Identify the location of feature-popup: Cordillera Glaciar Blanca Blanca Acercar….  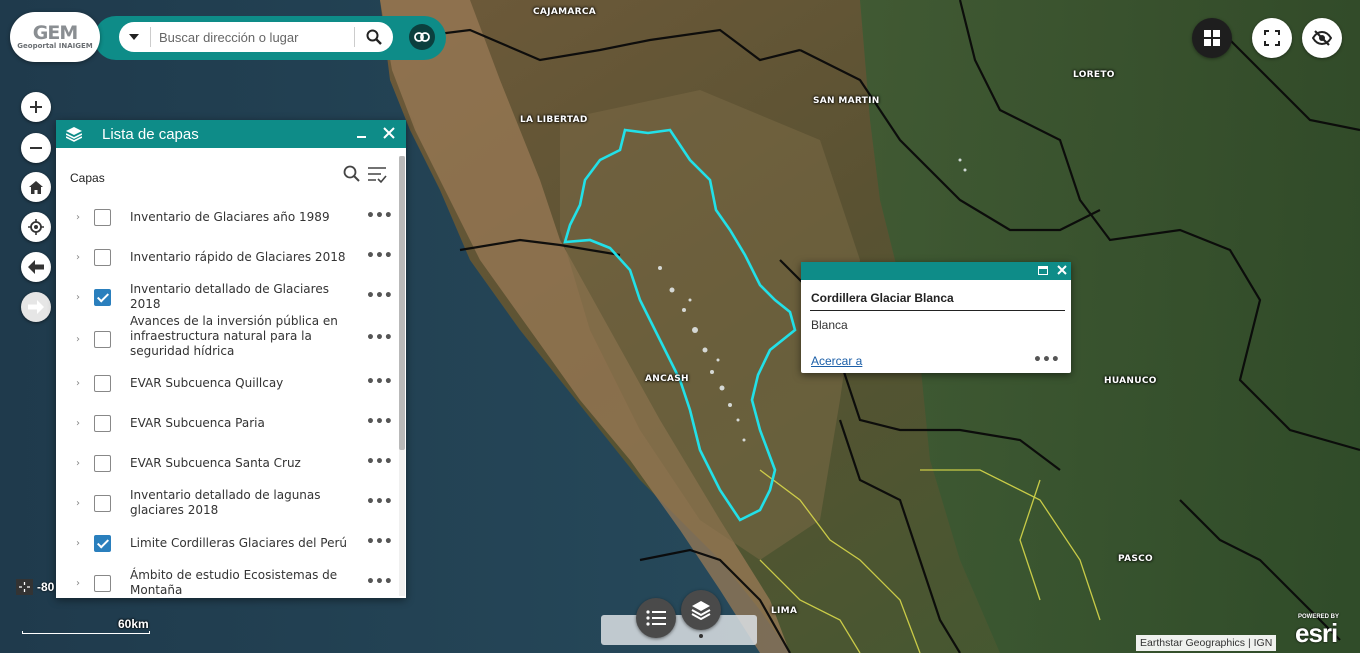
(936, 317).